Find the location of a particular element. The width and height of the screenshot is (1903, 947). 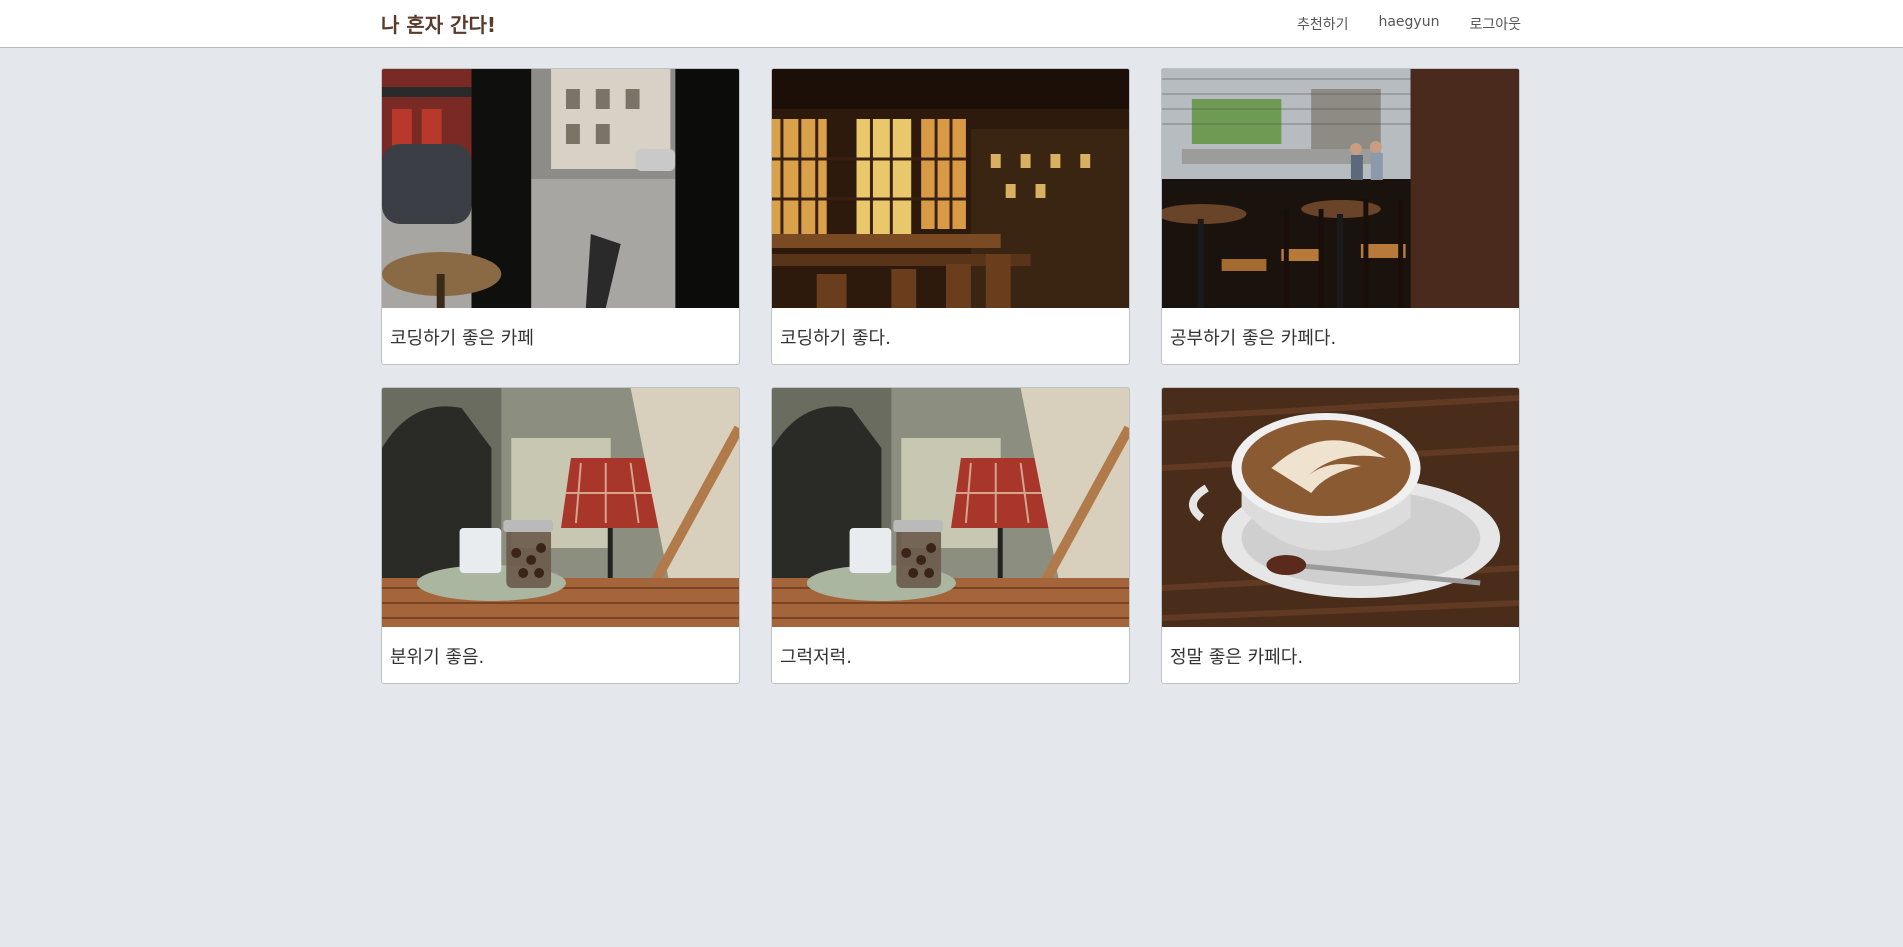

cafe-card: 정말 좋은 카페다. is located at coordinates (1340, 535).